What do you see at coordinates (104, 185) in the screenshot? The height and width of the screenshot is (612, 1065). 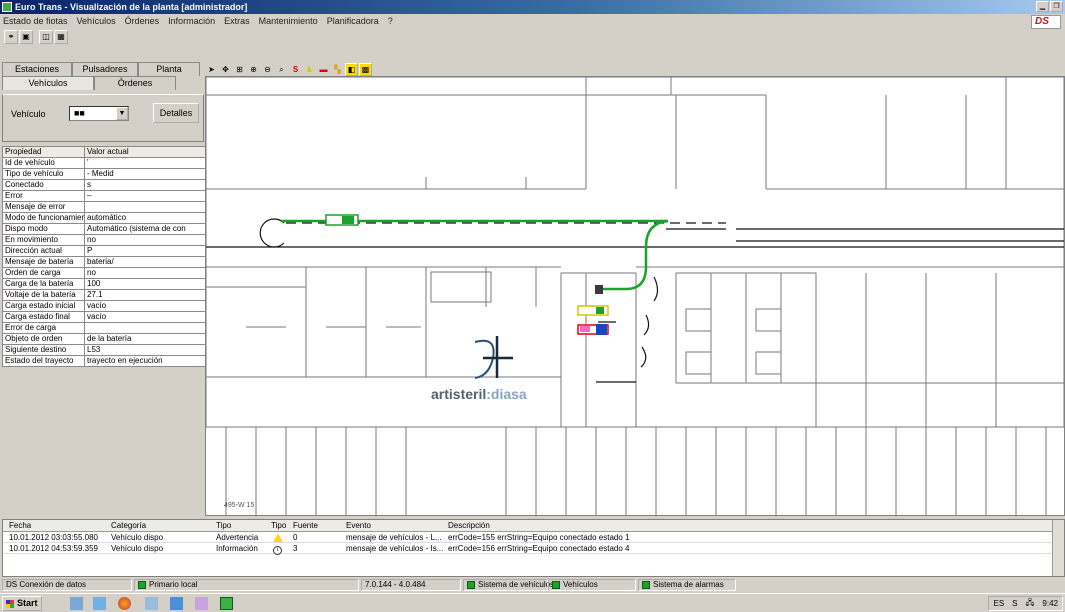 I see `table-row: Conectado s` at bounding box center [104, 185].